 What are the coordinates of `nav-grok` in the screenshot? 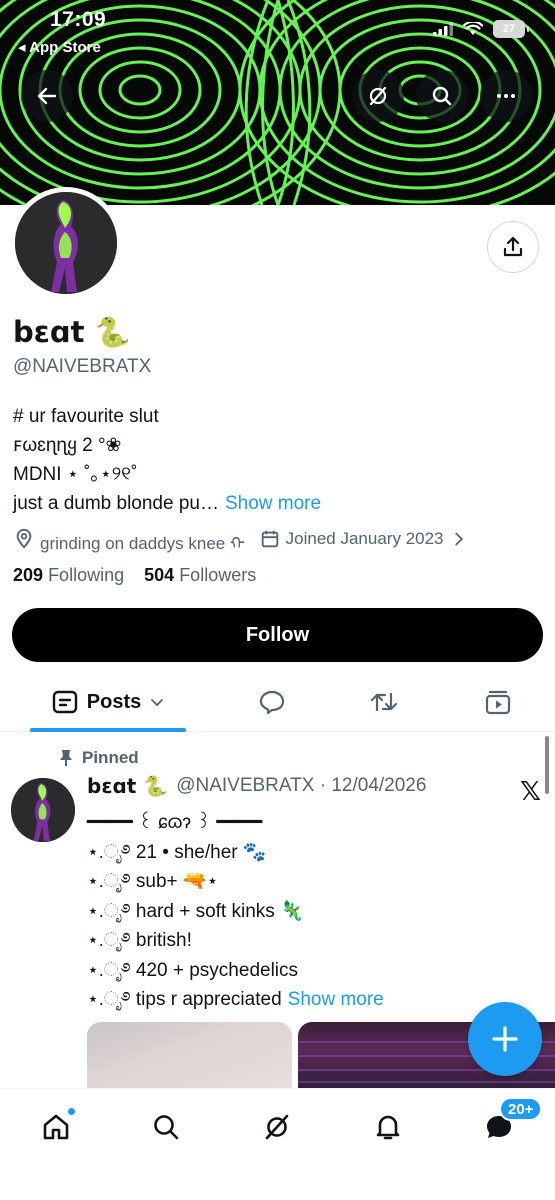 It's located at (277, 1127).